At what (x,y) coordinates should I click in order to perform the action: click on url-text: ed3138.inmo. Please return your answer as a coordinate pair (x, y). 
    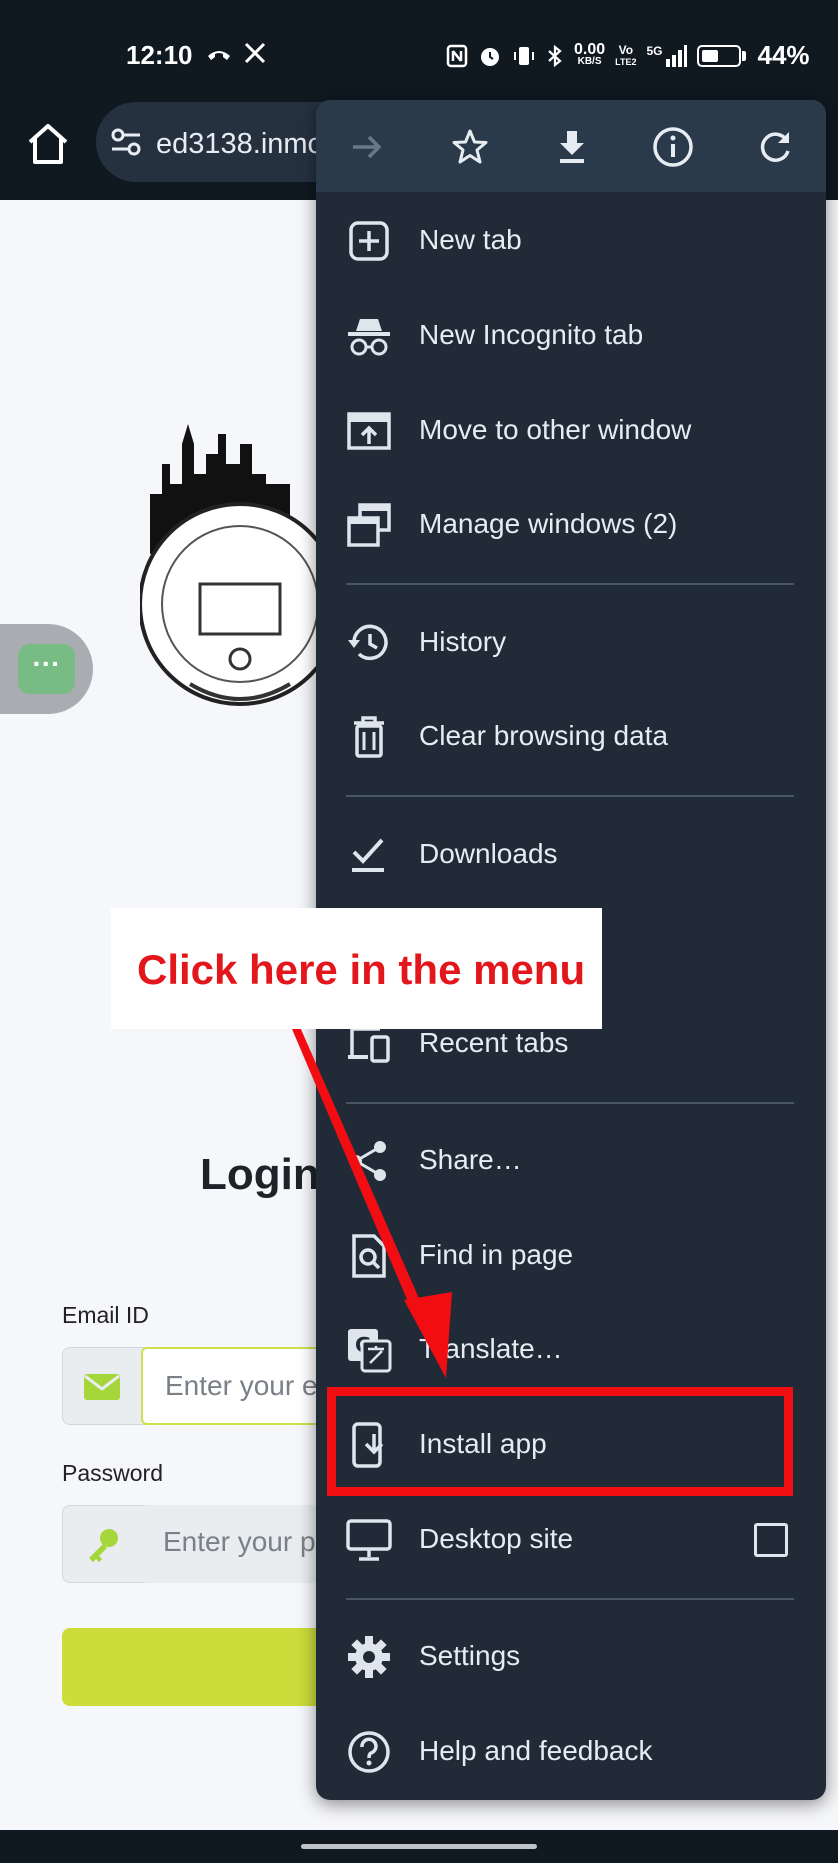
    Looking at the image, I should click on (240, 144).